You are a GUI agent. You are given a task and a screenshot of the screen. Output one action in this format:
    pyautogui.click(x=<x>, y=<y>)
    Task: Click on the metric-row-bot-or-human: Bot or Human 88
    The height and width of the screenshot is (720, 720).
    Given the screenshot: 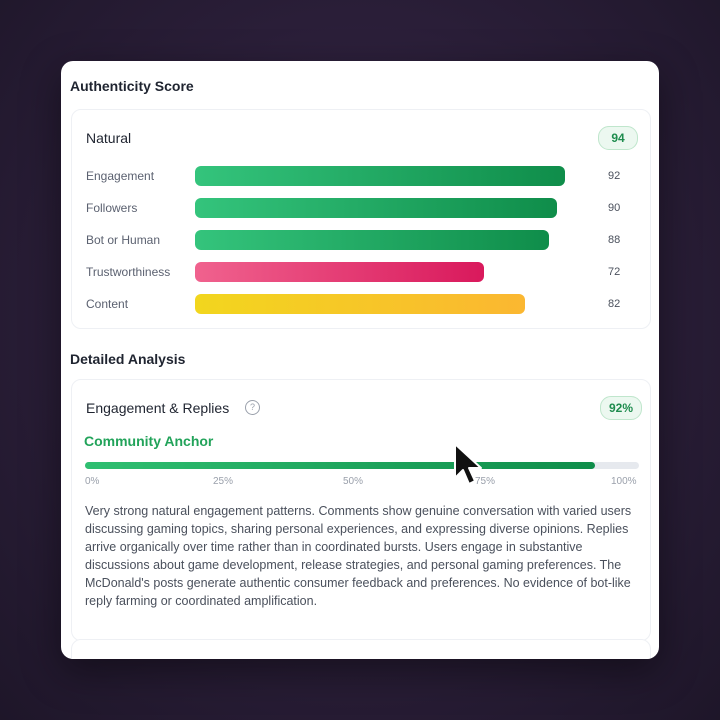 What is the action you would take?
    pyautogui.click(x=361, y=240)
    